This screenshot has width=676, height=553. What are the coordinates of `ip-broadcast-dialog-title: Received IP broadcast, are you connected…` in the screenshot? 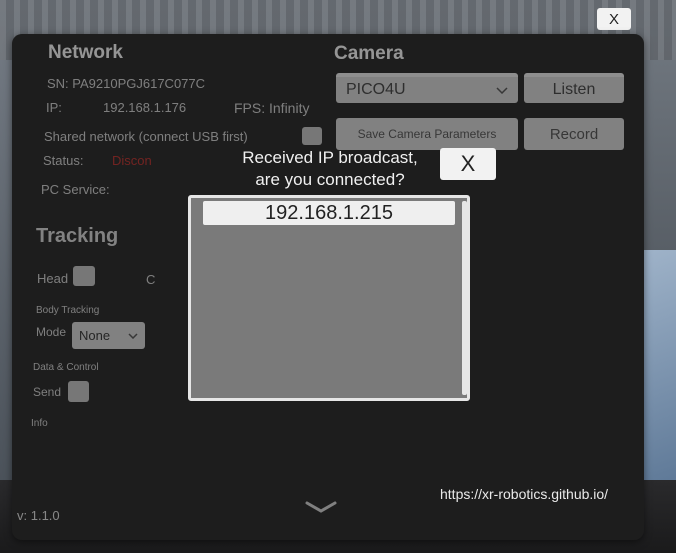 It's located at (330, 168).